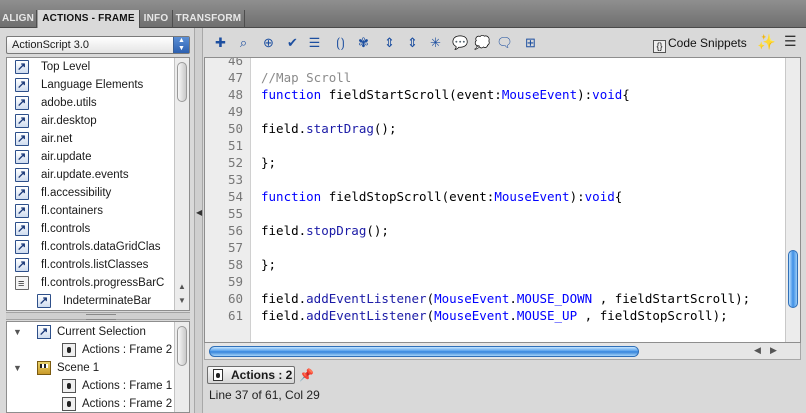  I want to click on collapse-arrow-icon: ◀, so click(199, 212).